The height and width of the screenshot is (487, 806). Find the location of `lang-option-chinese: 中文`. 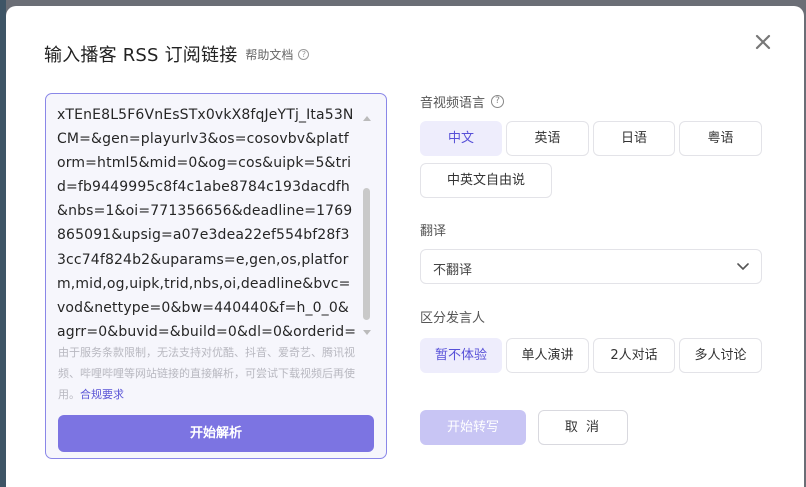

lang-option-chinese: 中文 is located at coordinates (461, 138).